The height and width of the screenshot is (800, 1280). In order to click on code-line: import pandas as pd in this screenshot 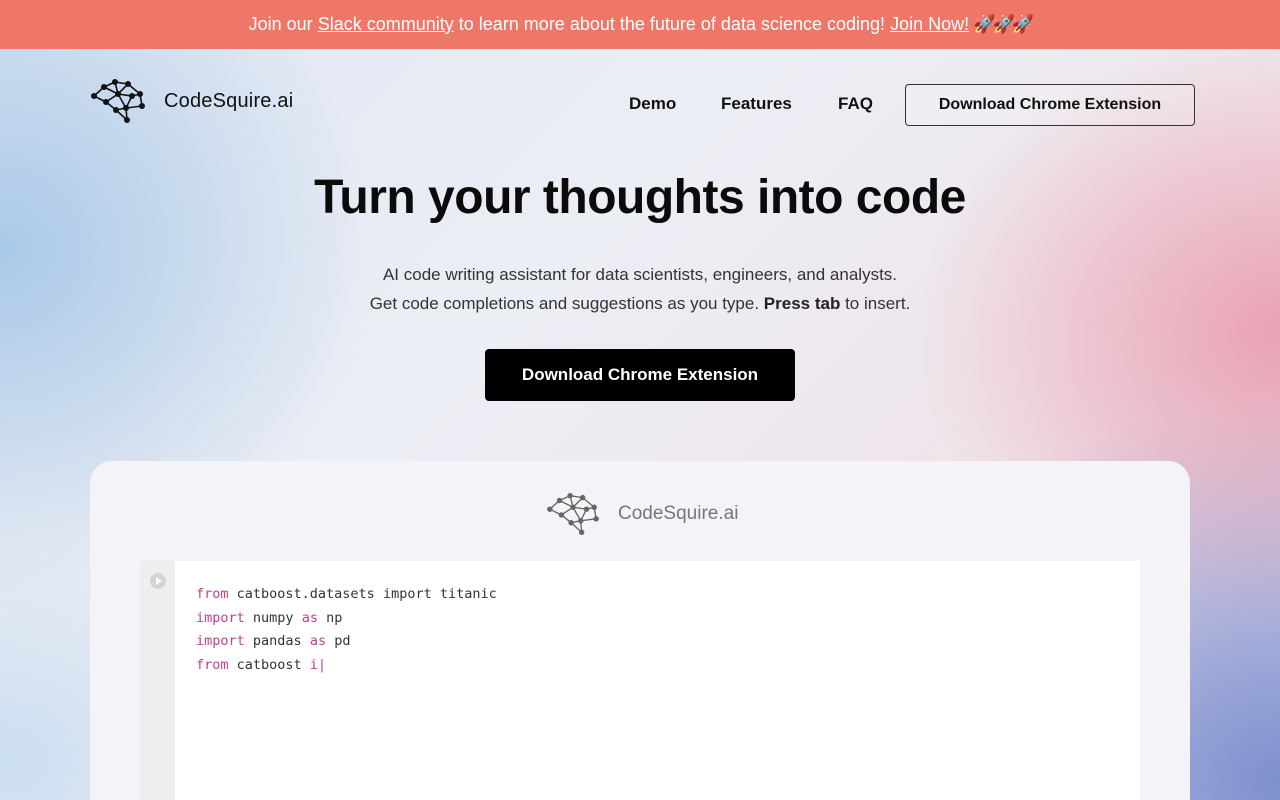, I will do `click(346, 642)`.